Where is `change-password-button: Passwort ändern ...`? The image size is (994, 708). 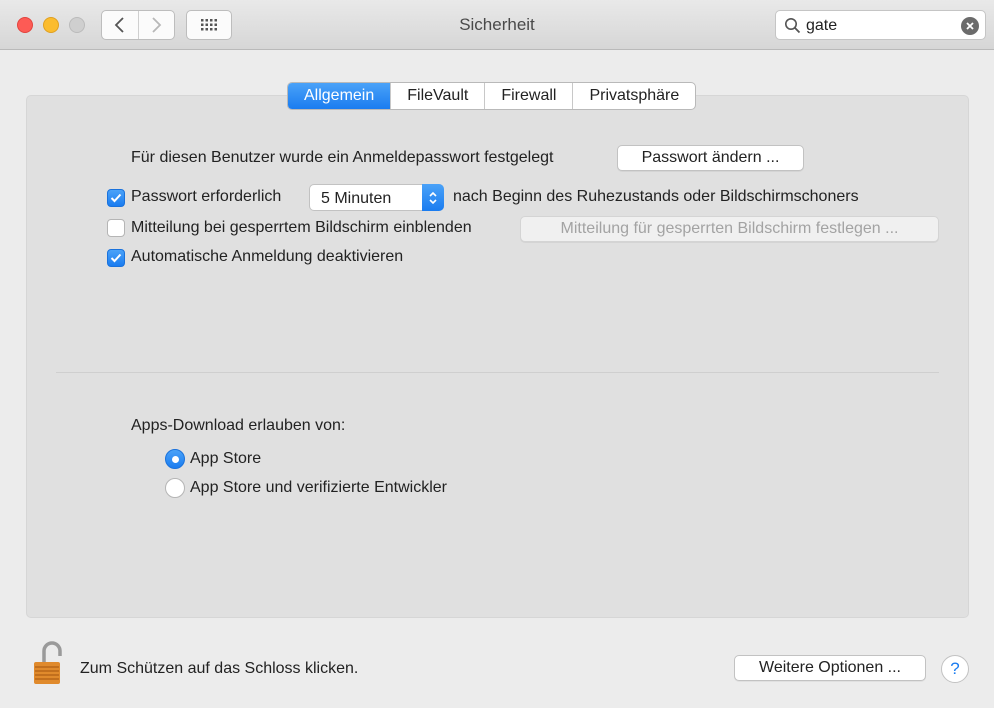 change-password-button: Passwort ändern ... is located at coordinates (710, 158).